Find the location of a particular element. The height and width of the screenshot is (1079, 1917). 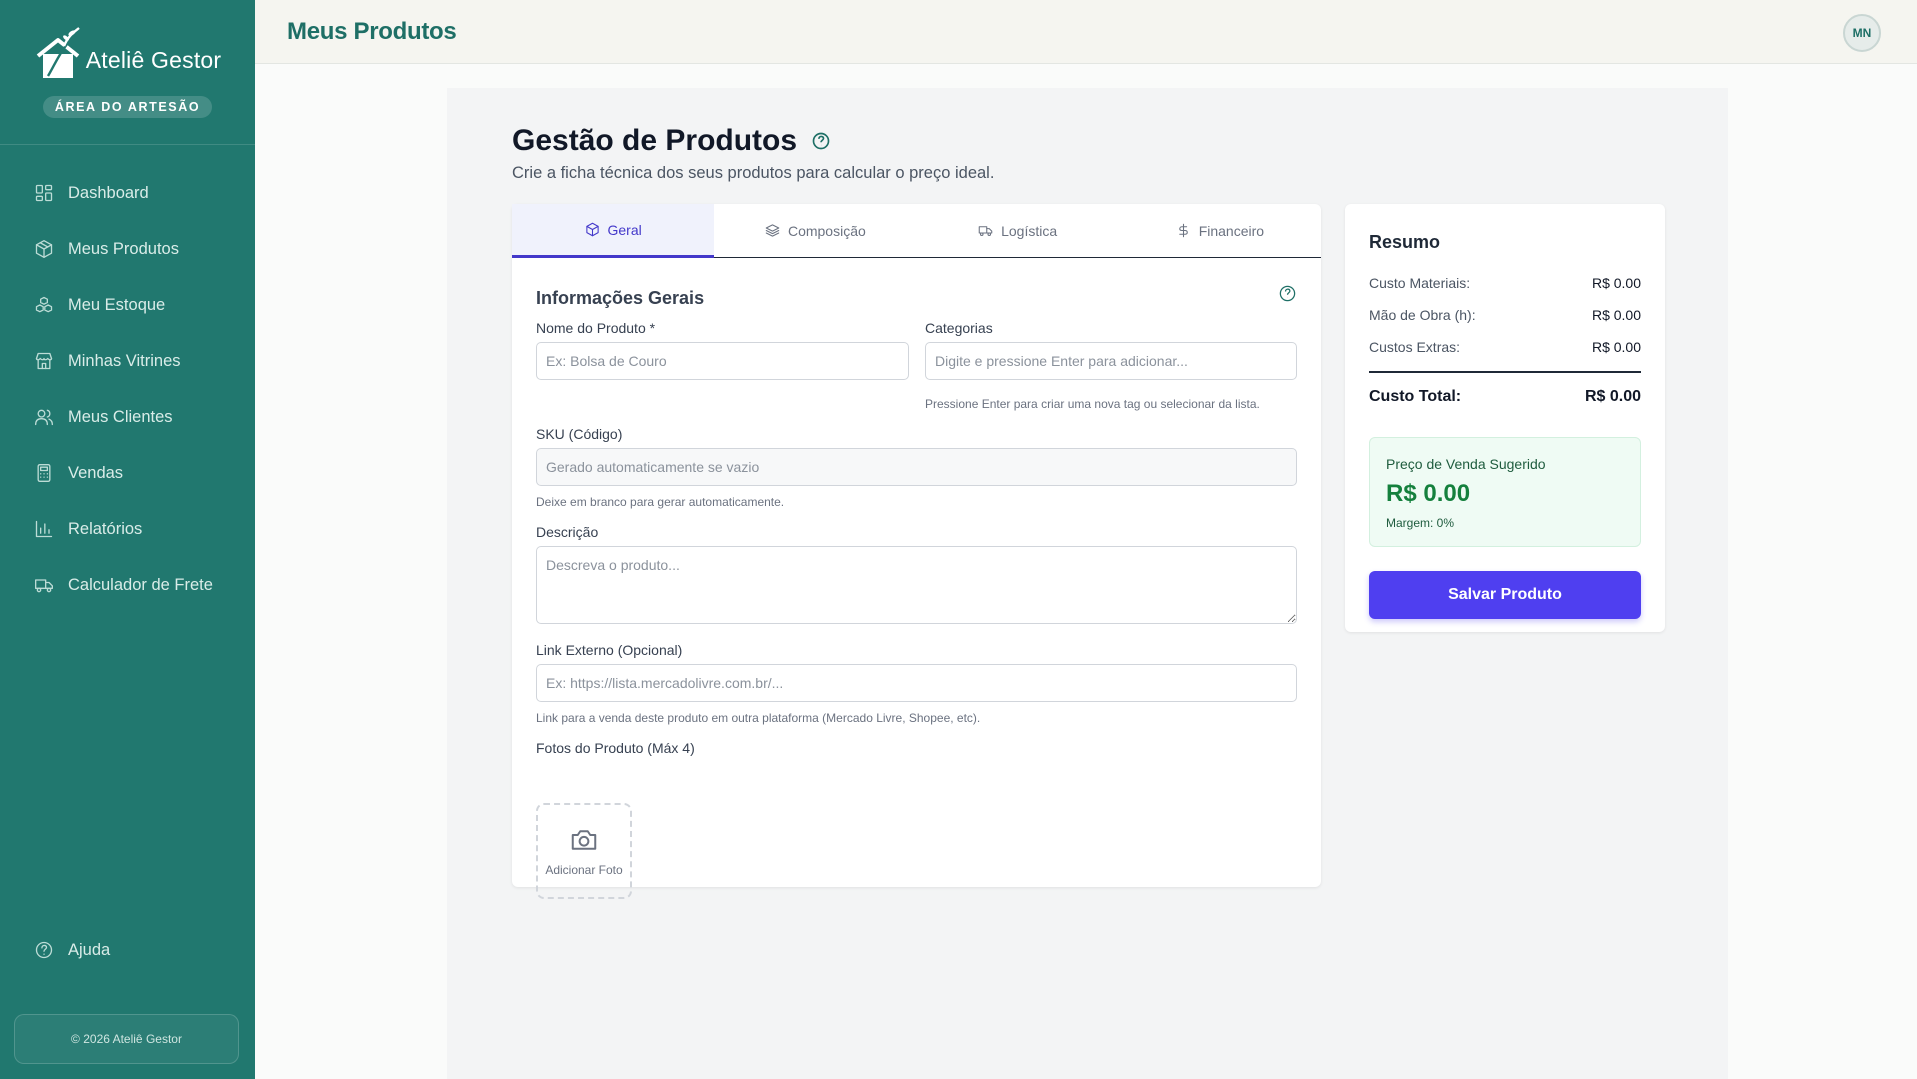

sidebar-item-label: Ajuda is located at coordinates (89, 949).